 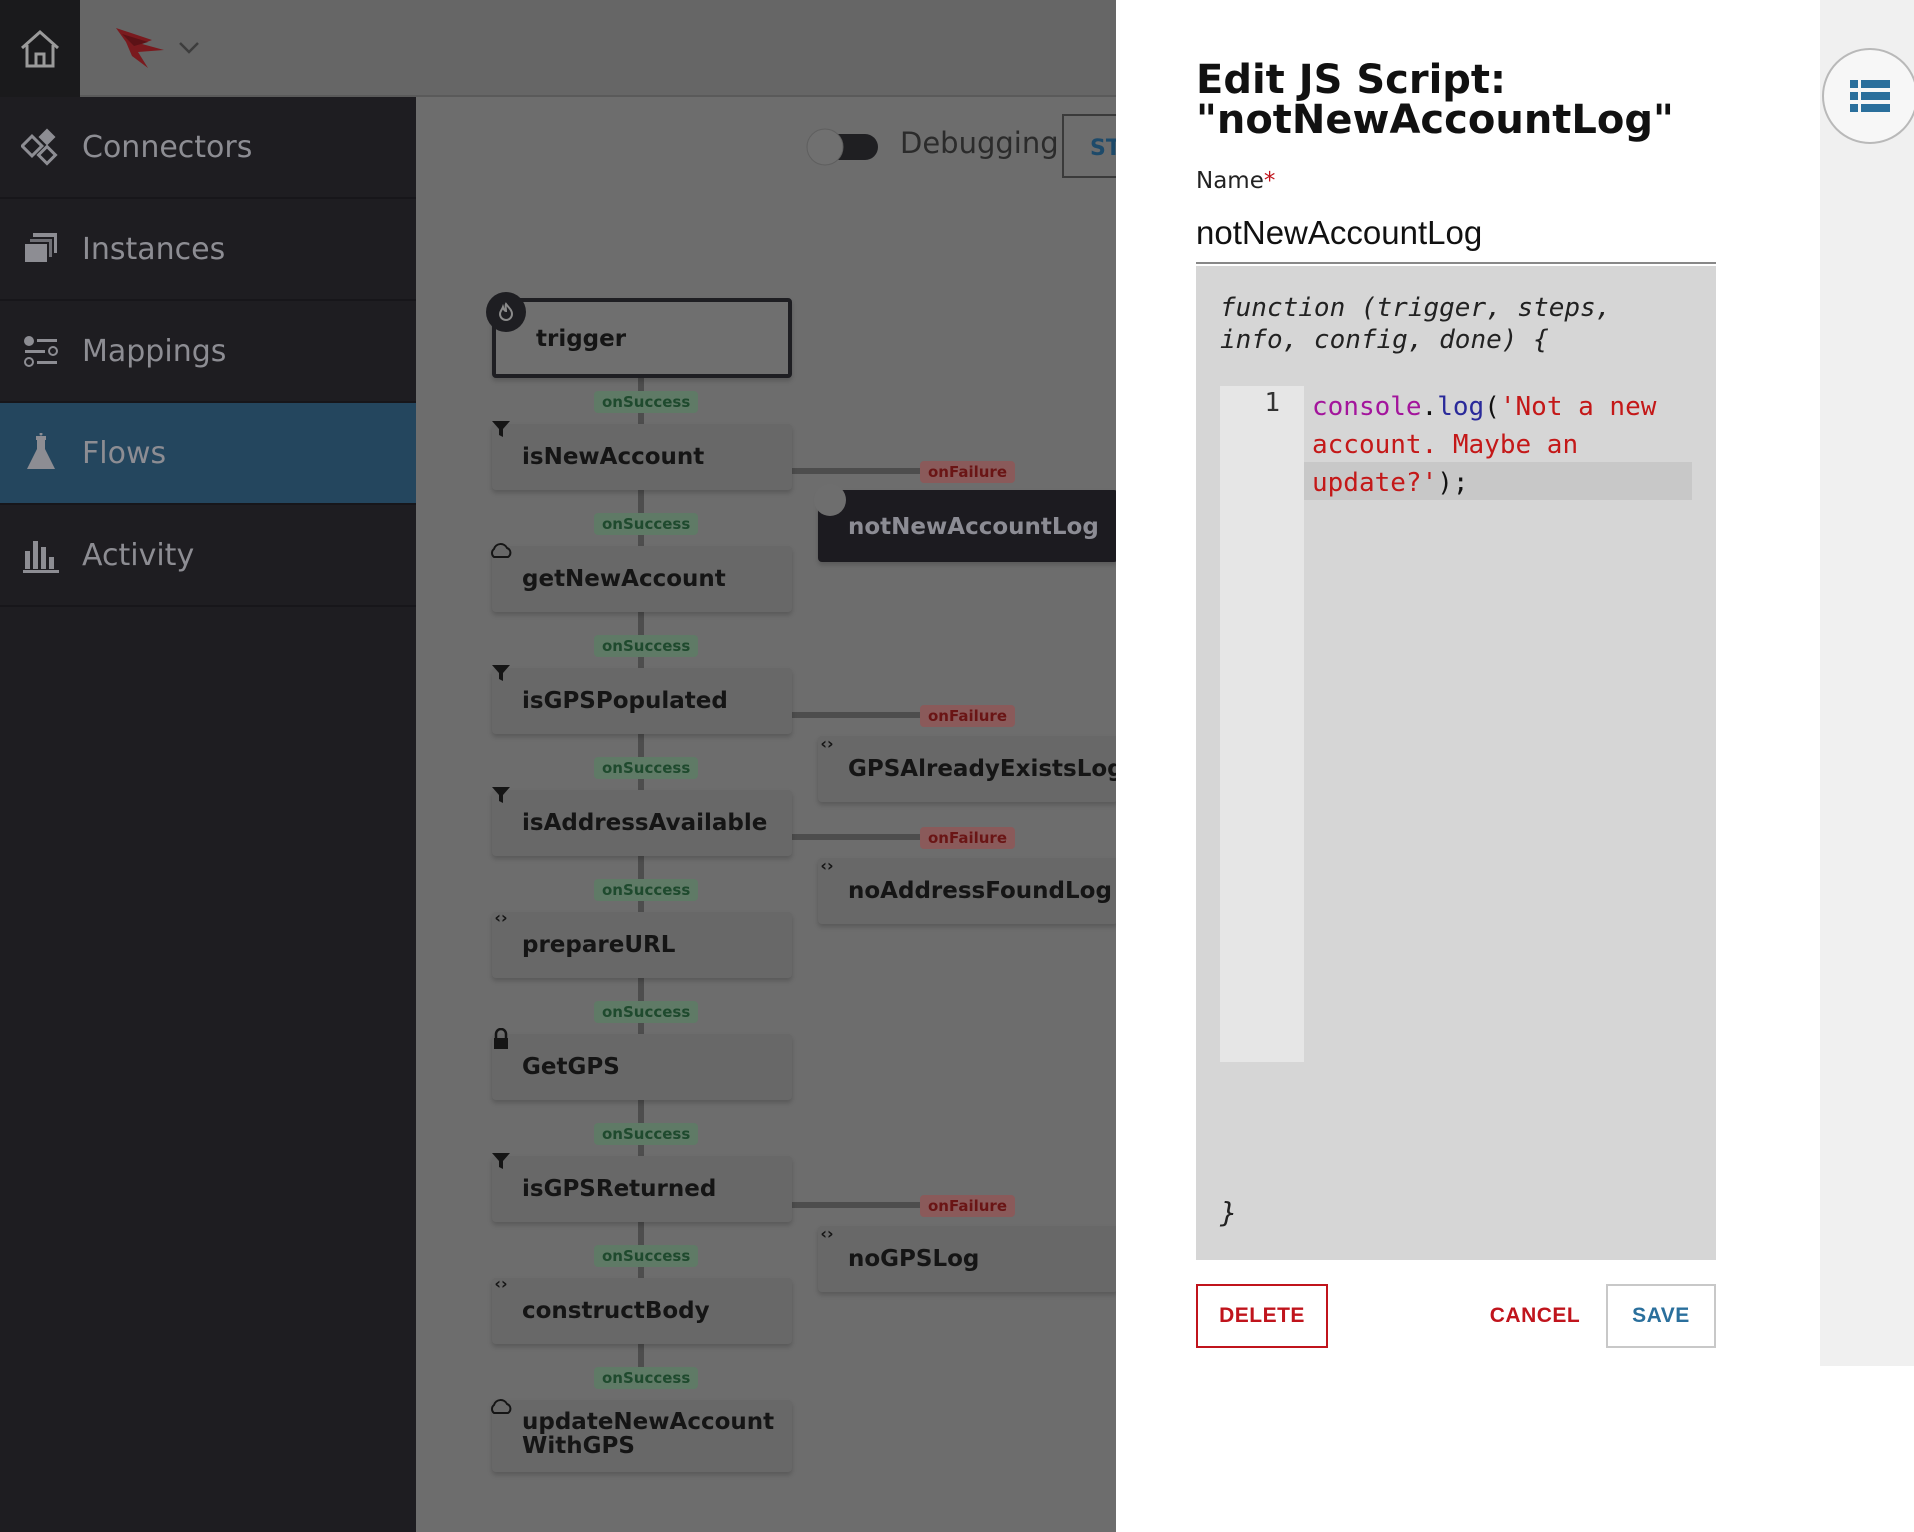 I want to click on flow-step: constructBody, so click(x=642, y=1311).